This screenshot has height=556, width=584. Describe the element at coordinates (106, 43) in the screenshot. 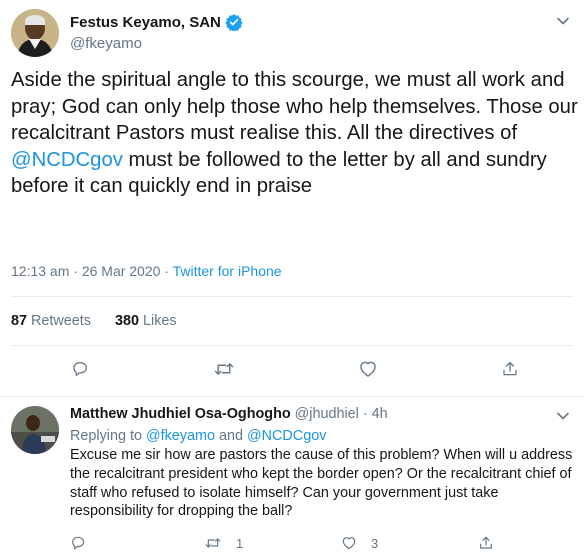

I see `handle: @fkeyamo` at that location.